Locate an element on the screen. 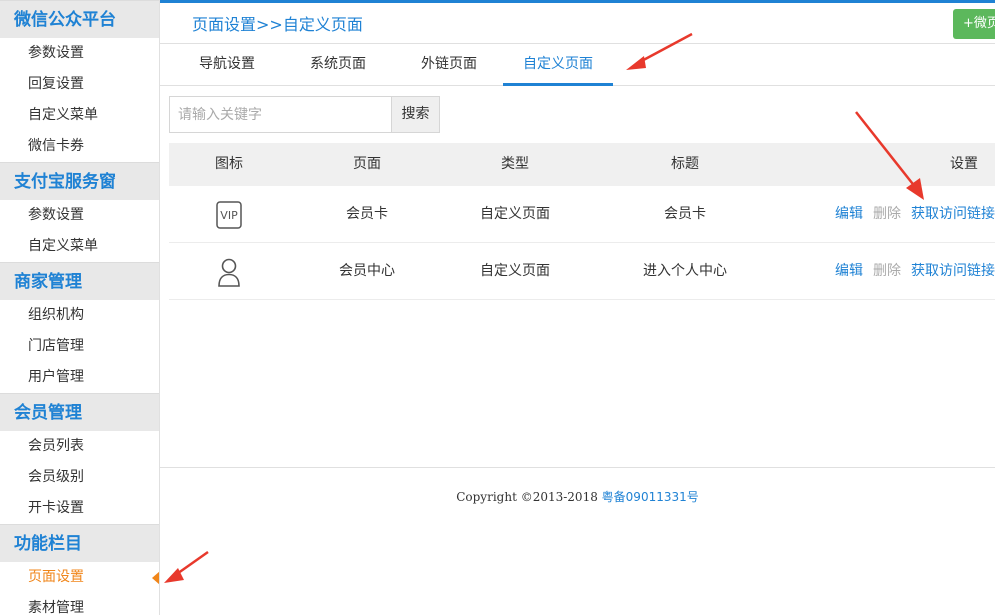 This screenshot has height=615, width=995. svg-text: VIP is located at coordinates (229, 215).